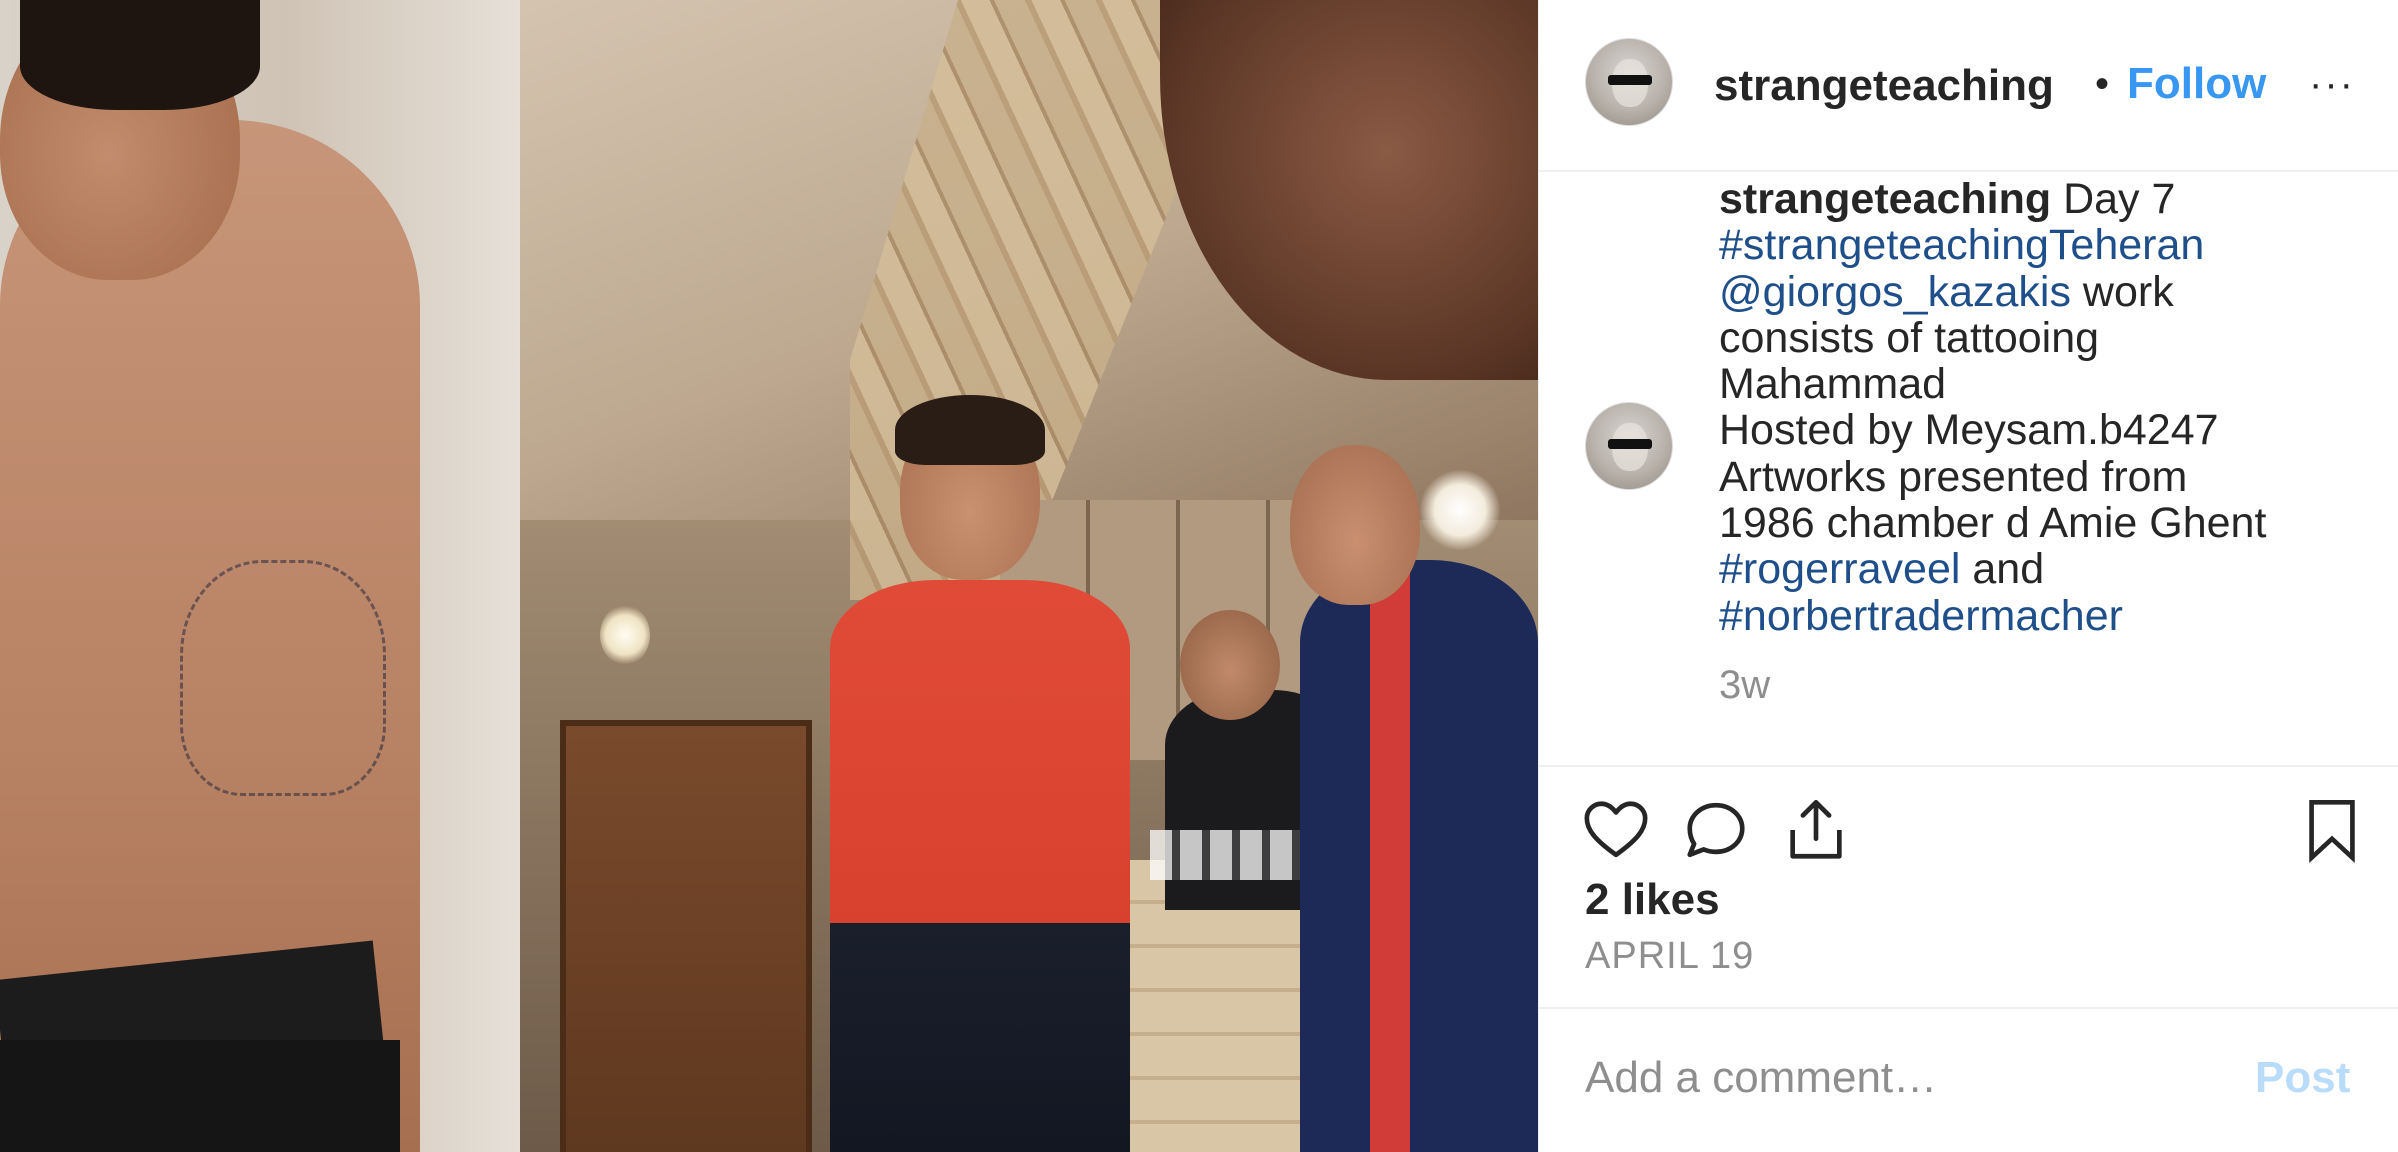 This screenshot has width=2398, height=1152. What do you see at coordinates (1953, 476) in the screenshot?
I see `caption-line: Artworks presented from` at bounding box center [1953, 476].